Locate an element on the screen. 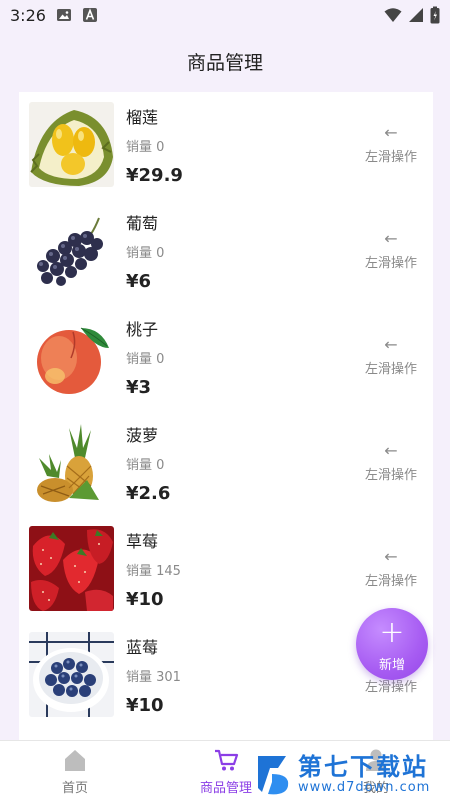 This screenshot has width=450, height=800. product-image-pineapple is located at coordinates (71, 462).